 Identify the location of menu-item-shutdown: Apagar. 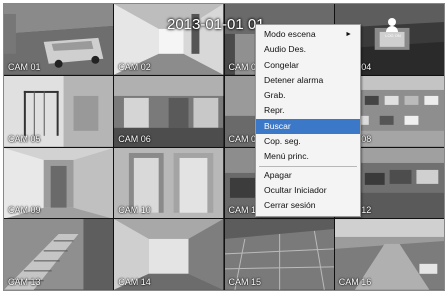
(308, 175).